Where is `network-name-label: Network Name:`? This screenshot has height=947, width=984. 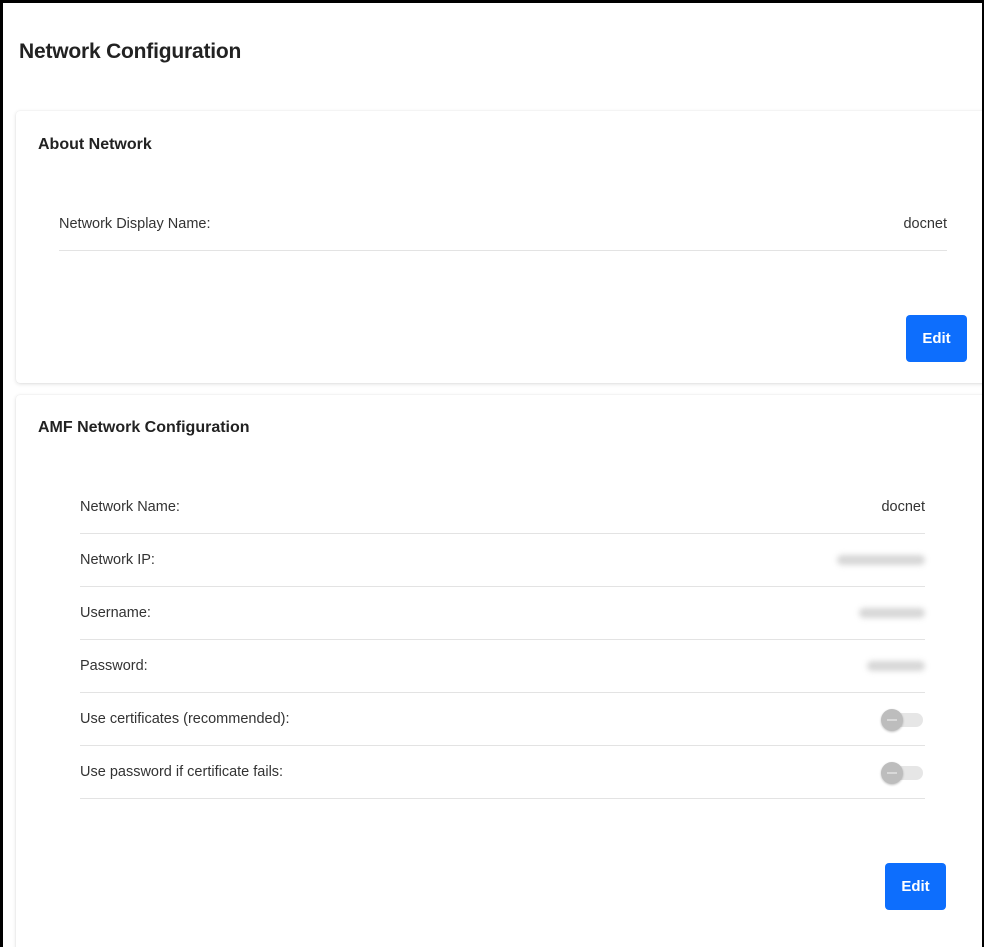
network-name-label: Network Name: is located at coordinates (130, 507).